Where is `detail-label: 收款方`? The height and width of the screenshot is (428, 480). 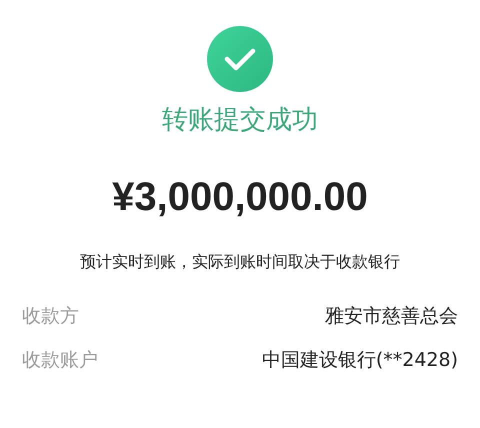
detail-label: 收款方 is located at coordinates (50, 316).